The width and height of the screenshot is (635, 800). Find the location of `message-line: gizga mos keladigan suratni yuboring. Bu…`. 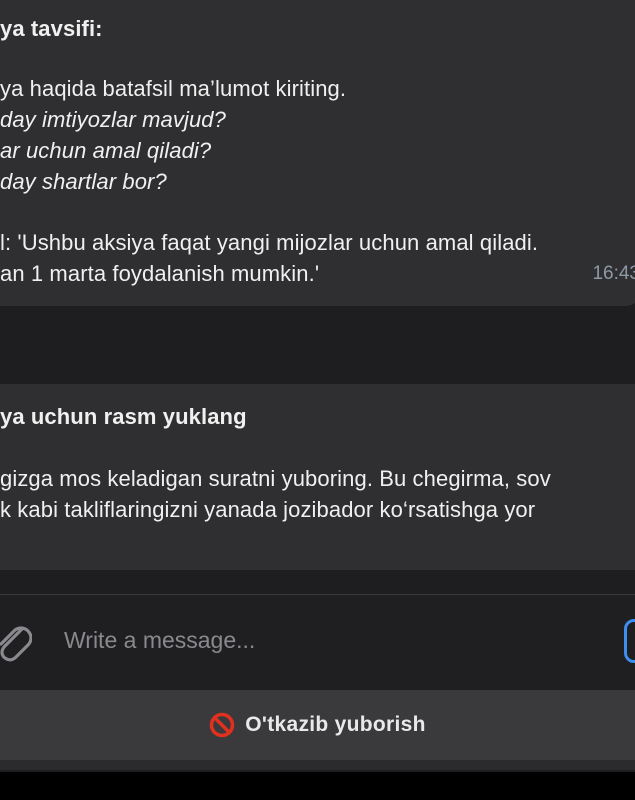

message-line: gizga mos keladigan suratni yuboring. Bu… is located at coordinates (275, 478).